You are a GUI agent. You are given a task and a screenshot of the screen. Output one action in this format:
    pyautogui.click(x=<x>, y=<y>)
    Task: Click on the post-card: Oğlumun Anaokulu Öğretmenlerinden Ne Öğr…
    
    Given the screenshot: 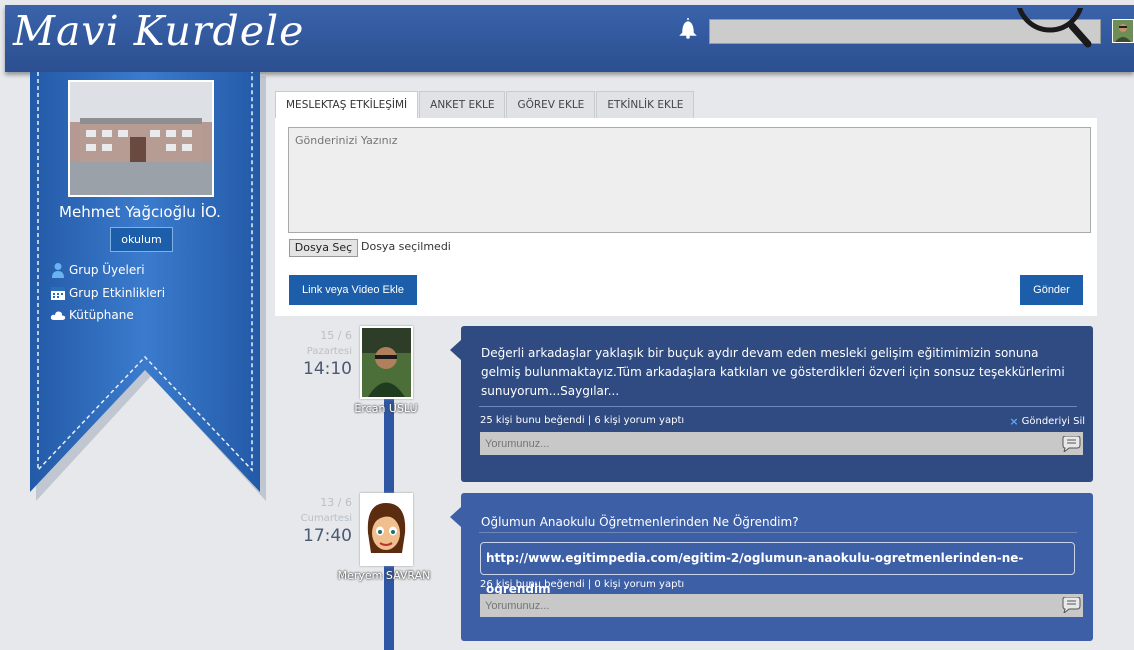 What is the action you would take?
    pyautogui.click(x=771, y=567)
    